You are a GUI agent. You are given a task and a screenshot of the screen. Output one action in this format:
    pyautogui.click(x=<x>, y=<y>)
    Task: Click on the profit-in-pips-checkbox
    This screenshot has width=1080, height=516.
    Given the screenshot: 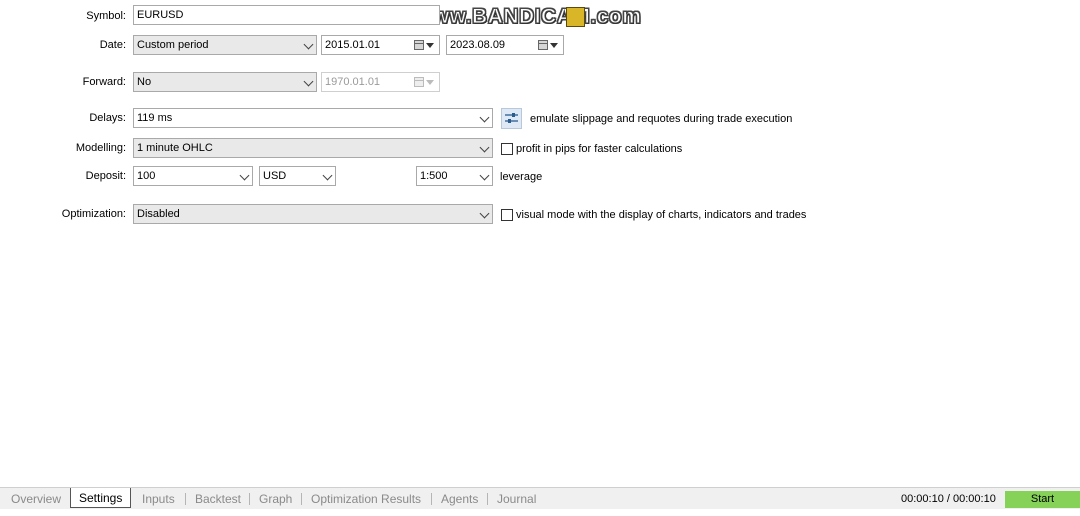 What is the action you would take?
    pyautogui.click(x=507, y=149)
    